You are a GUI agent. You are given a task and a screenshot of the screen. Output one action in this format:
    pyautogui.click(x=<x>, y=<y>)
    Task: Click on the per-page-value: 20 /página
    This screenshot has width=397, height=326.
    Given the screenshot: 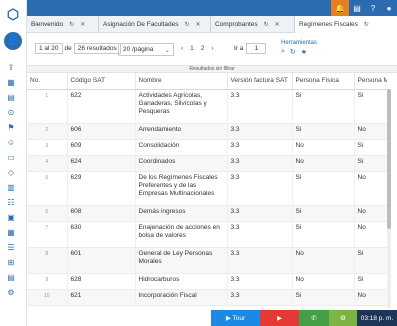 What is the action you would take?
    pyautogui.click(x=138, y=49)
    